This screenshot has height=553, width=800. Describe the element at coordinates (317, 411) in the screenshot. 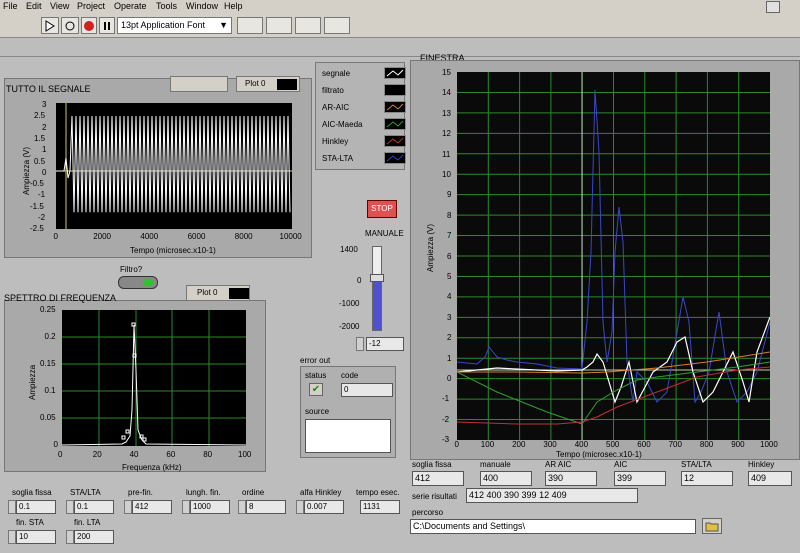

I see `error-source-label: source` at that location.